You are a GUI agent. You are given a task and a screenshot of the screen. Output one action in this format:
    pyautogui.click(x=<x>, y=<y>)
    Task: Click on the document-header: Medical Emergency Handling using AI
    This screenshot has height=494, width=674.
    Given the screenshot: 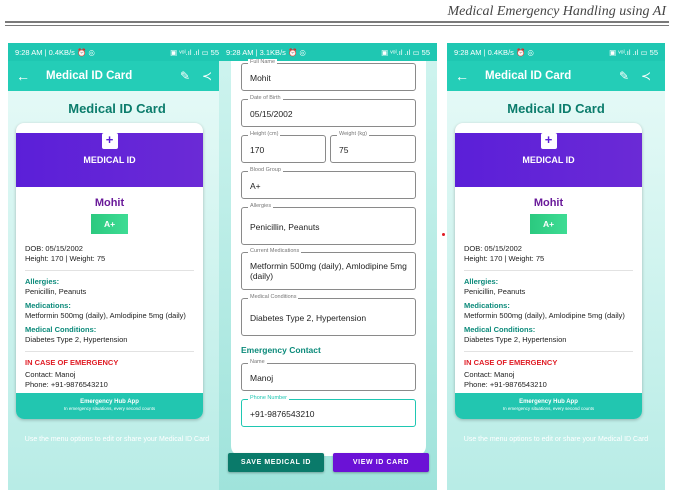 What is the action you would take?
    pyautogui.click(x=337, y=18)
    